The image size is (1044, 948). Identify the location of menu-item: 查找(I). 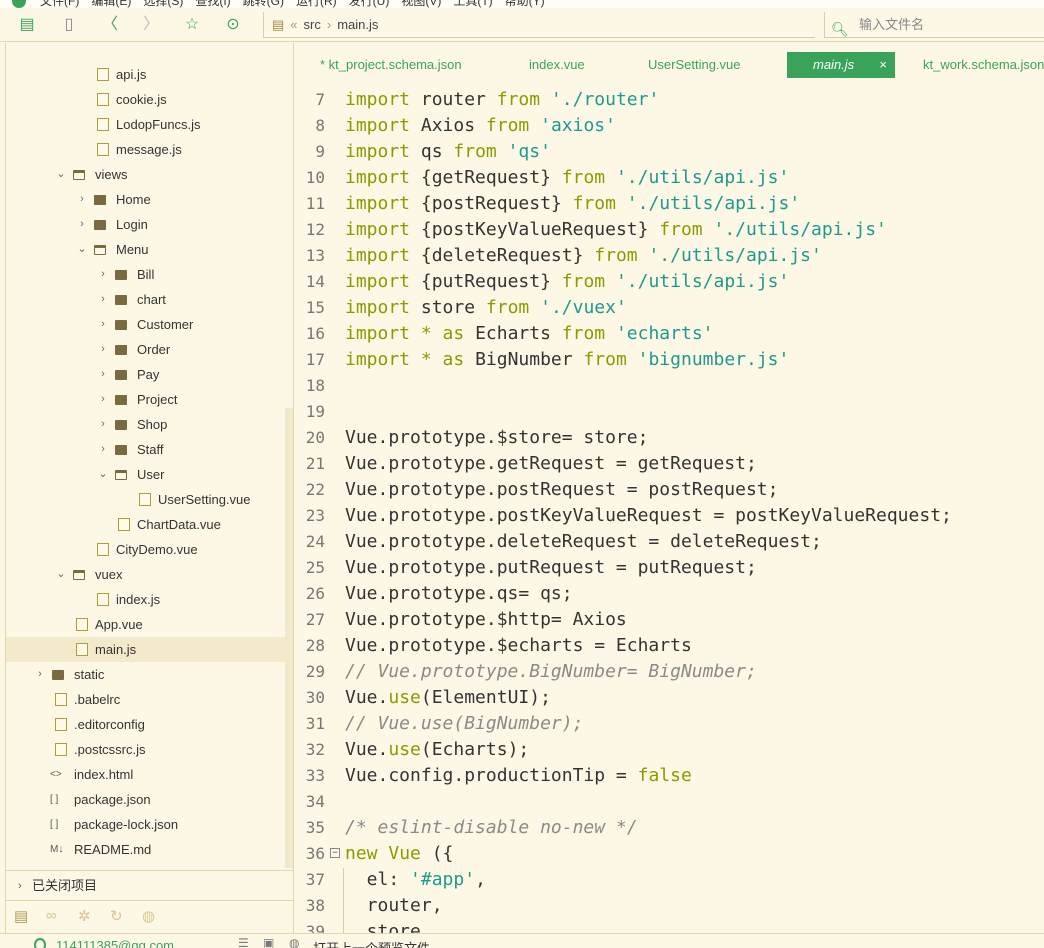
(212, 4).